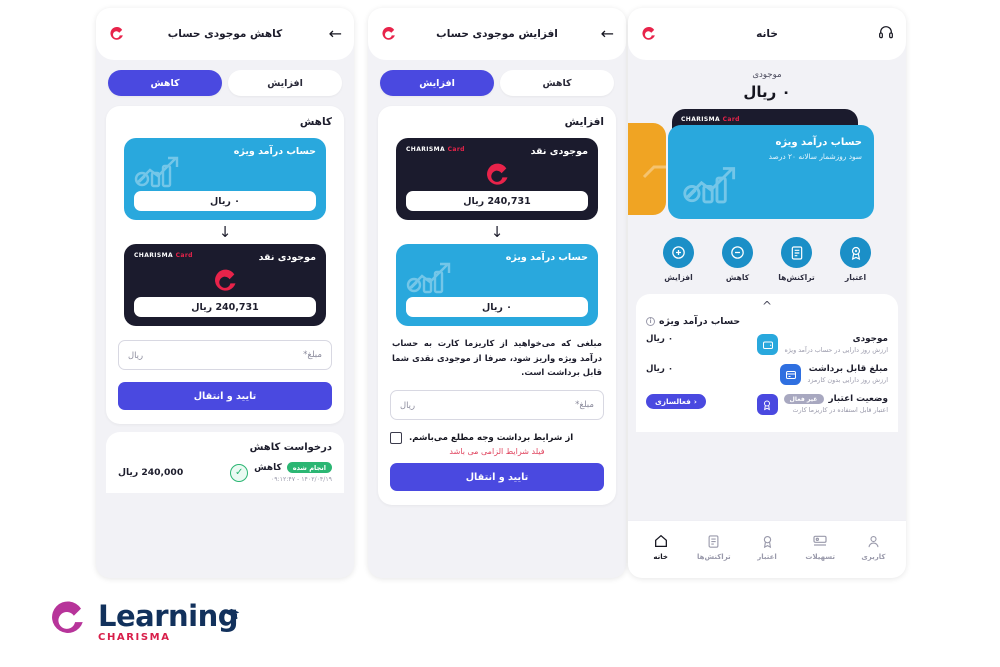 This screenshot has width=1000, height=667. I want to click on logo-subtitle: CHARISMA, so click(134, 637).